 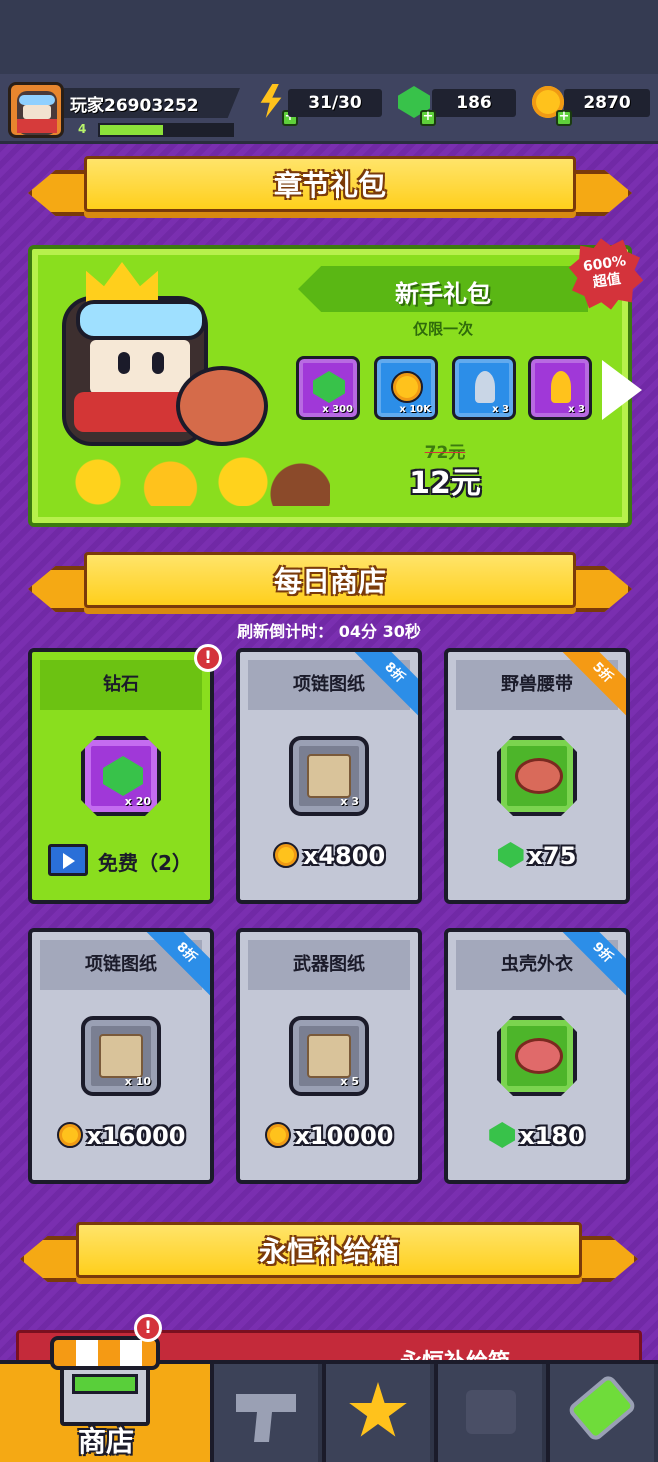 I want to click on supply-box-title: 永恒补给箱, so click(x=328, y=1251).